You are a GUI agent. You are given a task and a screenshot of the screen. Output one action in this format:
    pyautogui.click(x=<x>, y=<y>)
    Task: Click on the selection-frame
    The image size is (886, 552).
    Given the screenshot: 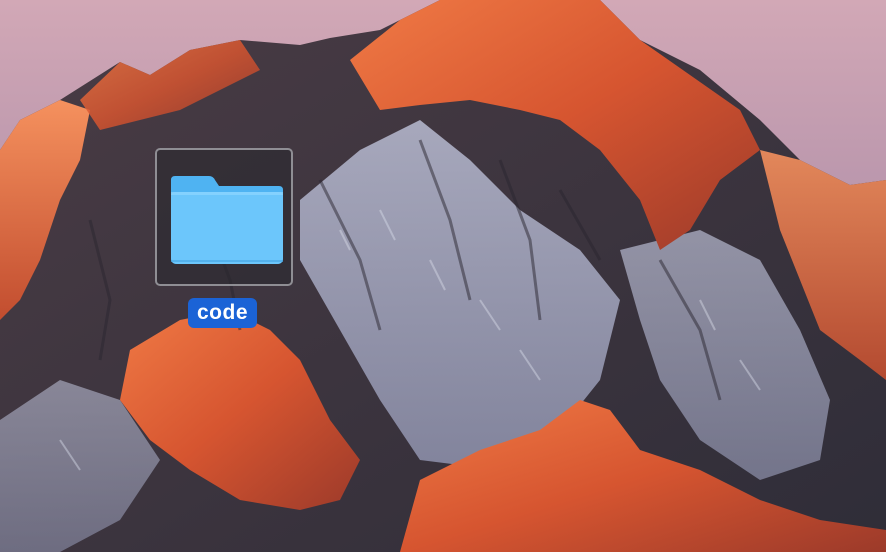 What is the action you would take?
    pyautogui.click(x=224, y=217)
    